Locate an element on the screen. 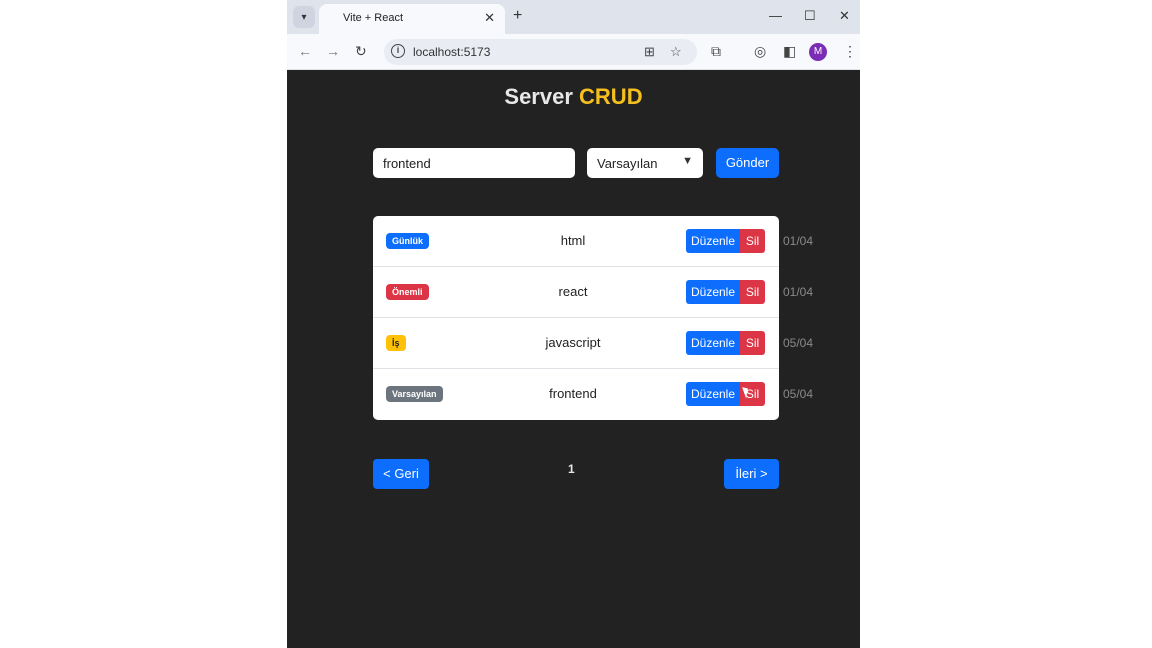  category-badge: Önemli is located at coordinates (407, 292).